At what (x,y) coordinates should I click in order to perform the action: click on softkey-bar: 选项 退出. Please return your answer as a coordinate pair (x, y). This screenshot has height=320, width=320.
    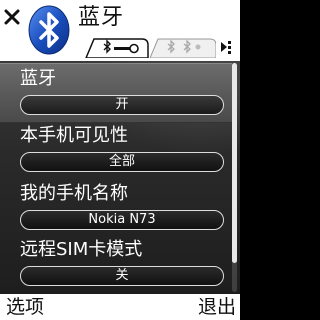
    Looking at the image, I should click on (120, 307).